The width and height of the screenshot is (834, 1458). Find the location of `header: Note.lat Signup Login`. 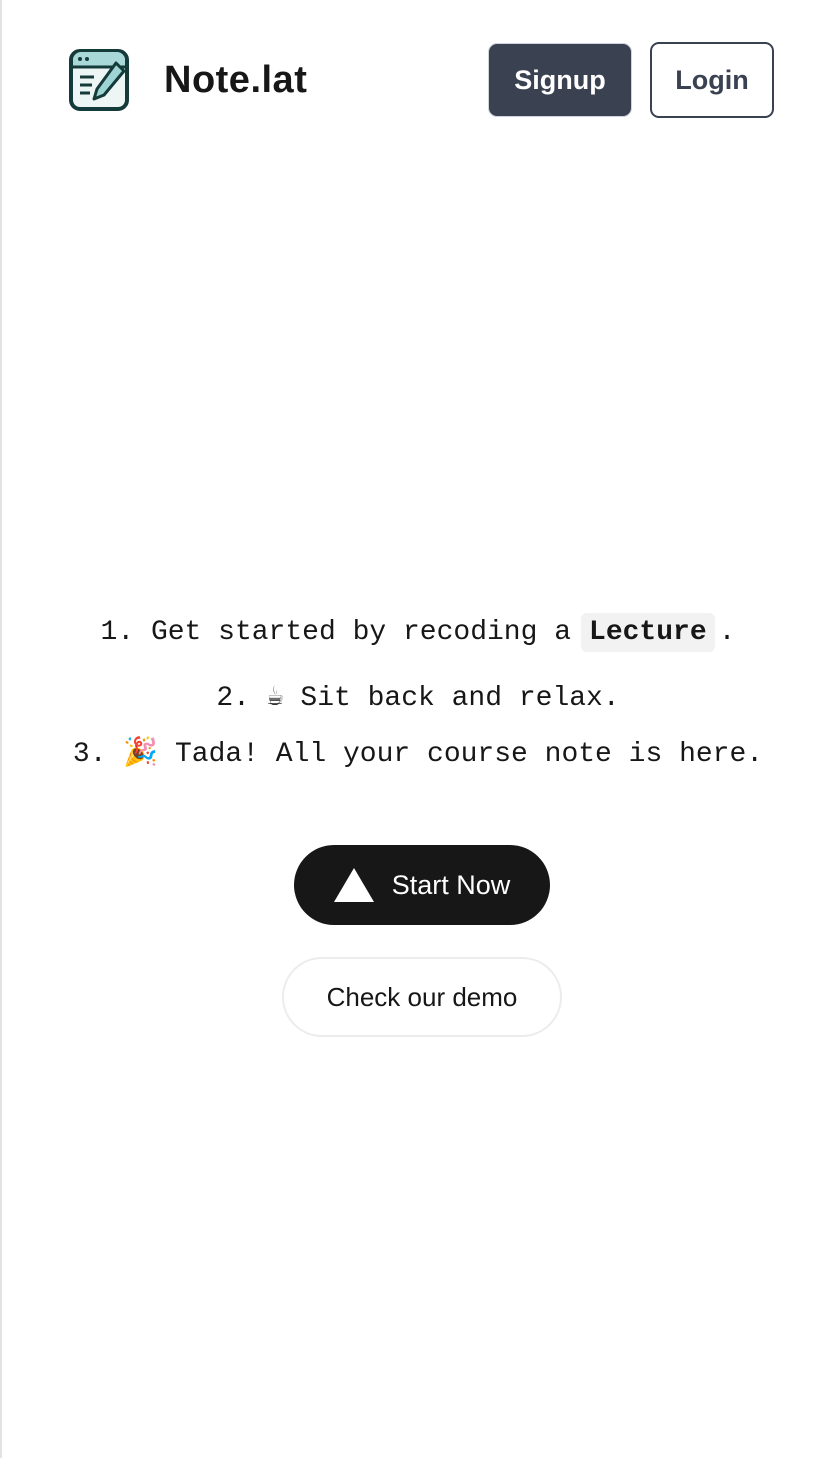

header: Note.lat Signup Login is located at coordinates (421, 80).